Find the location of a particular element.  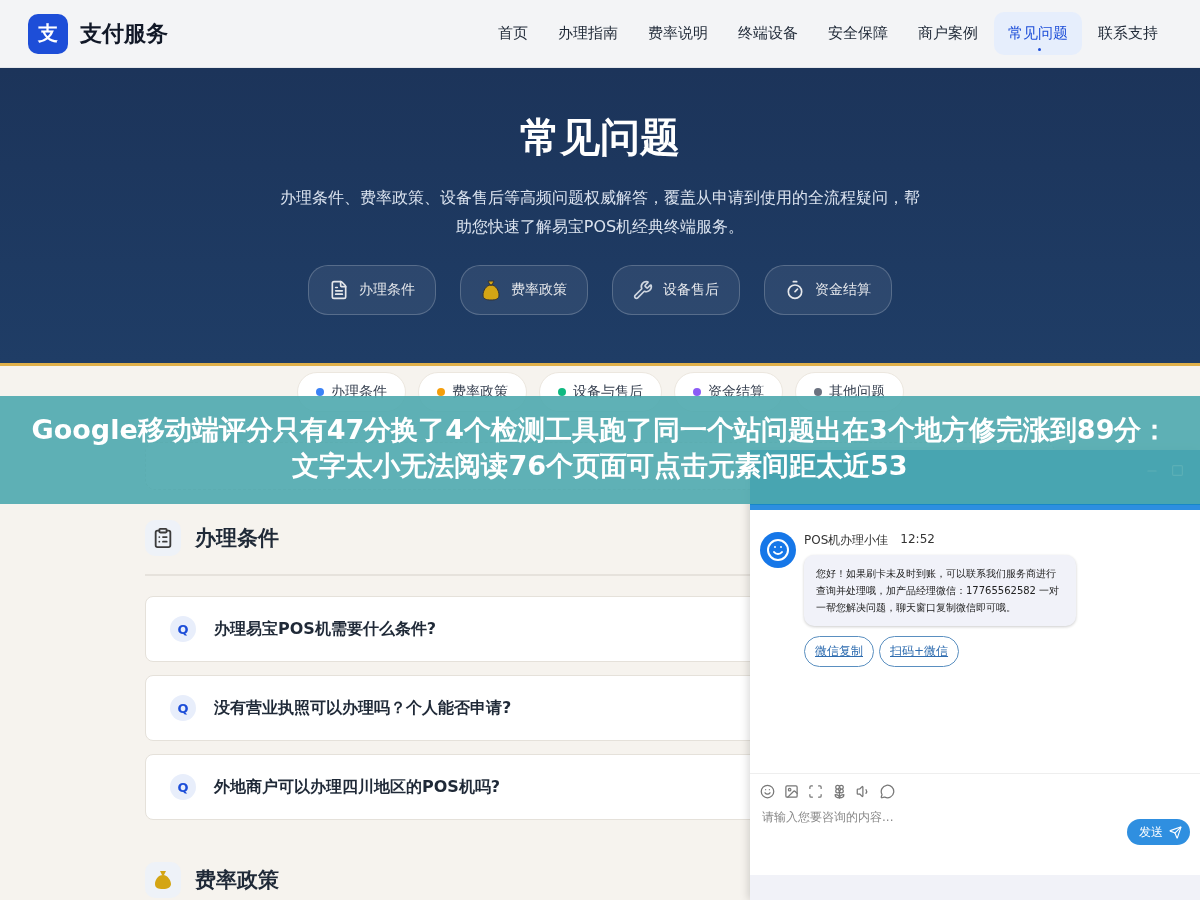

stopwatch-icon is located at coordinates (795, 290).